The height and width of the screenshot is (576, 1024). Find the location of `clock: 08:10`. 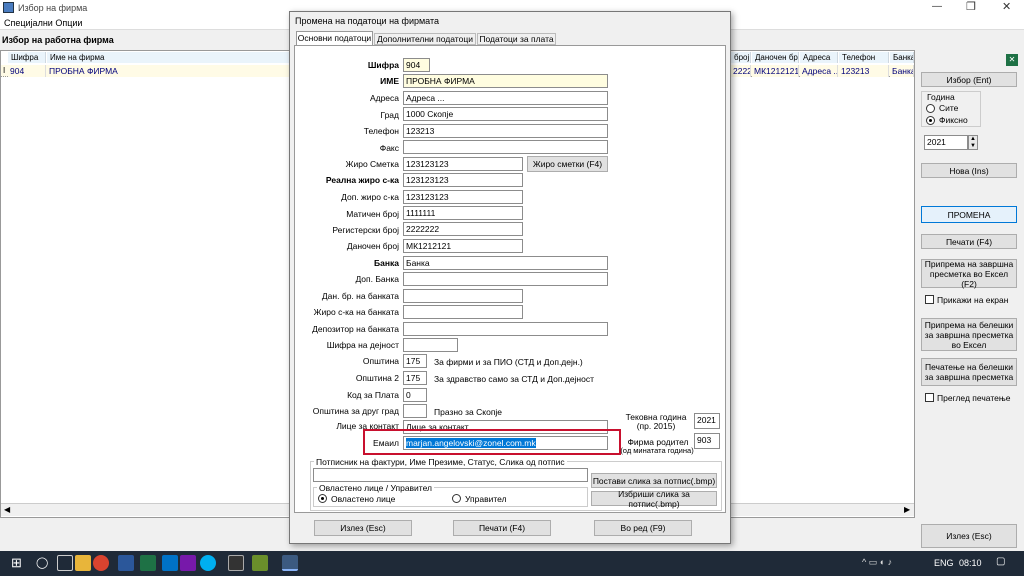

clock: 08:10 is located at coordinates (970, 563).